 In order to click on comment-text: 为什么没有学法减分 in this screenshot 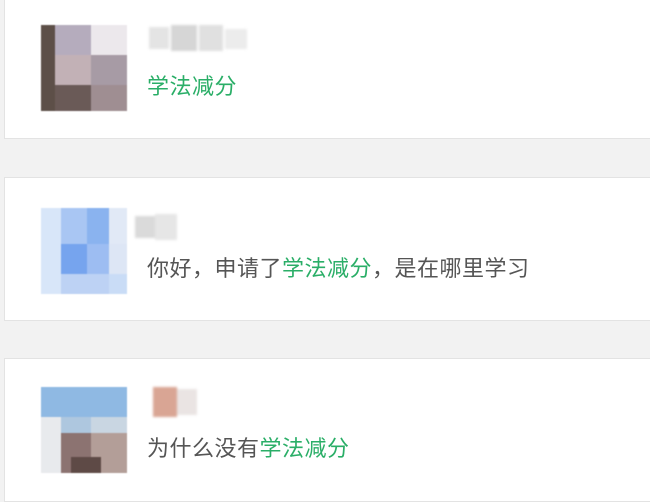, I will do `click(248, 450)`.